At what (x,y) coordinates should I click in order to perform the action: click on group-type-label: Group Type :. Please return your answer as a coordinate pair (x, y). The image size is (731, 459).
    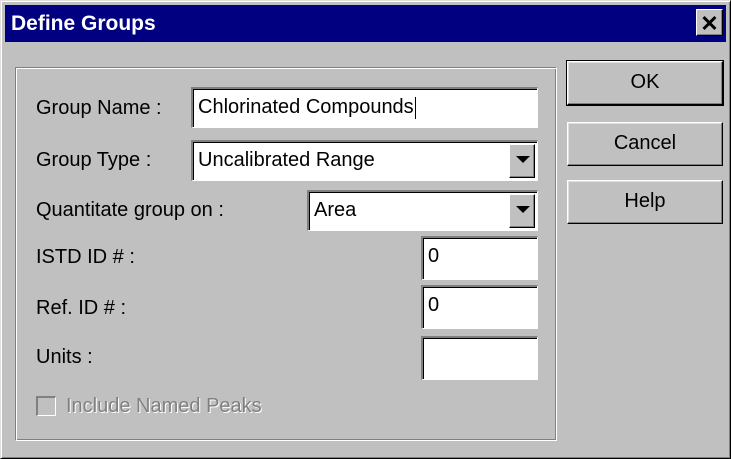
    Looking at the image, I should click on (94, 160).